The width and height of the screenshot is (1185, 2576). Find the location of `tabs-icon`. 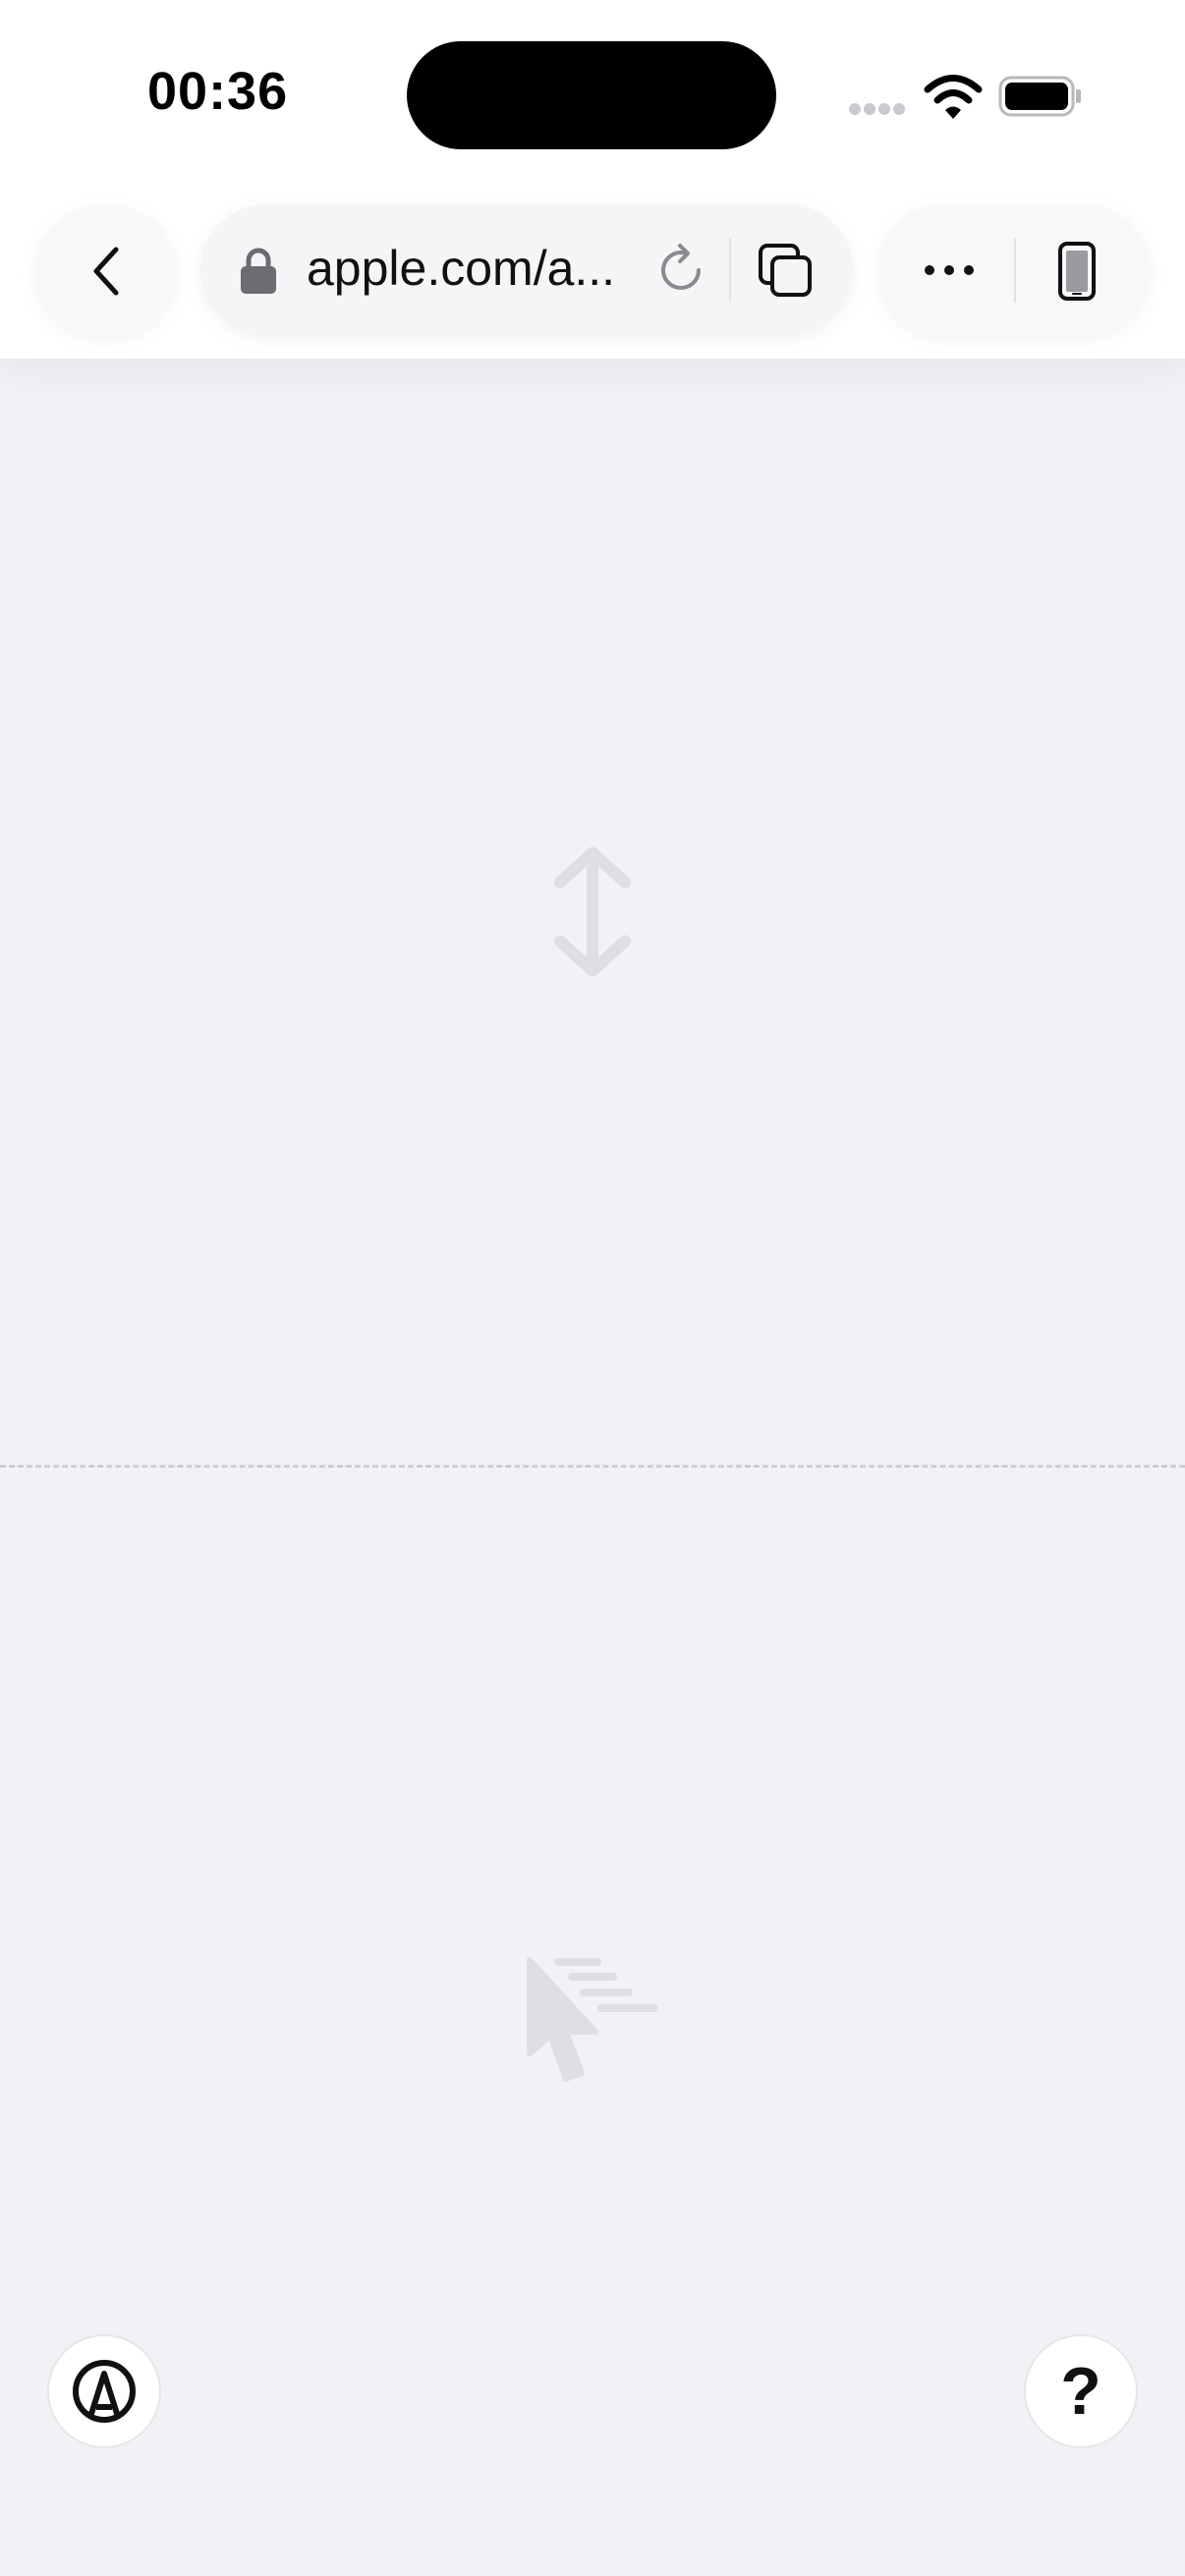

tabs-icon is located at coordinates (786, 271).